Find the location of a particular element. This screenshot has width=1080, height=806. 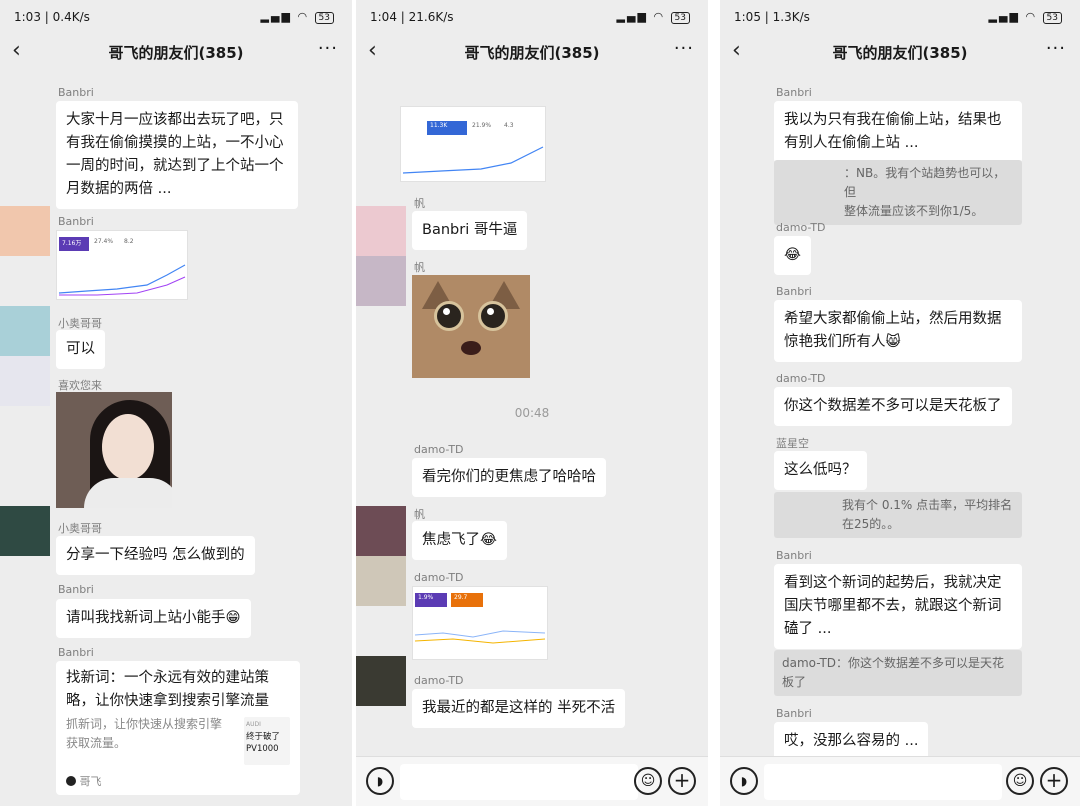

photo-face is located at coordinates (128, 447).